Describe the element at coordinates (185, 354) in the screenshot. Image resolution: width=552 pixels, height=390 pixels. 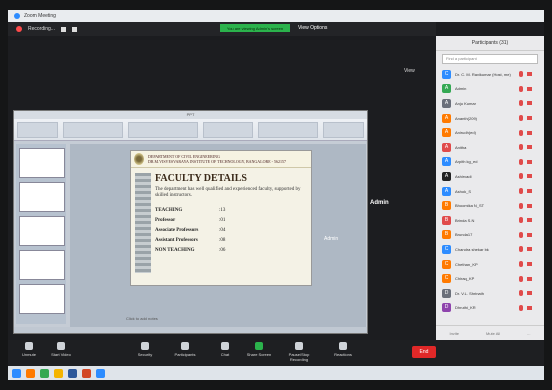
I see `participants-button: Participants` at that location.